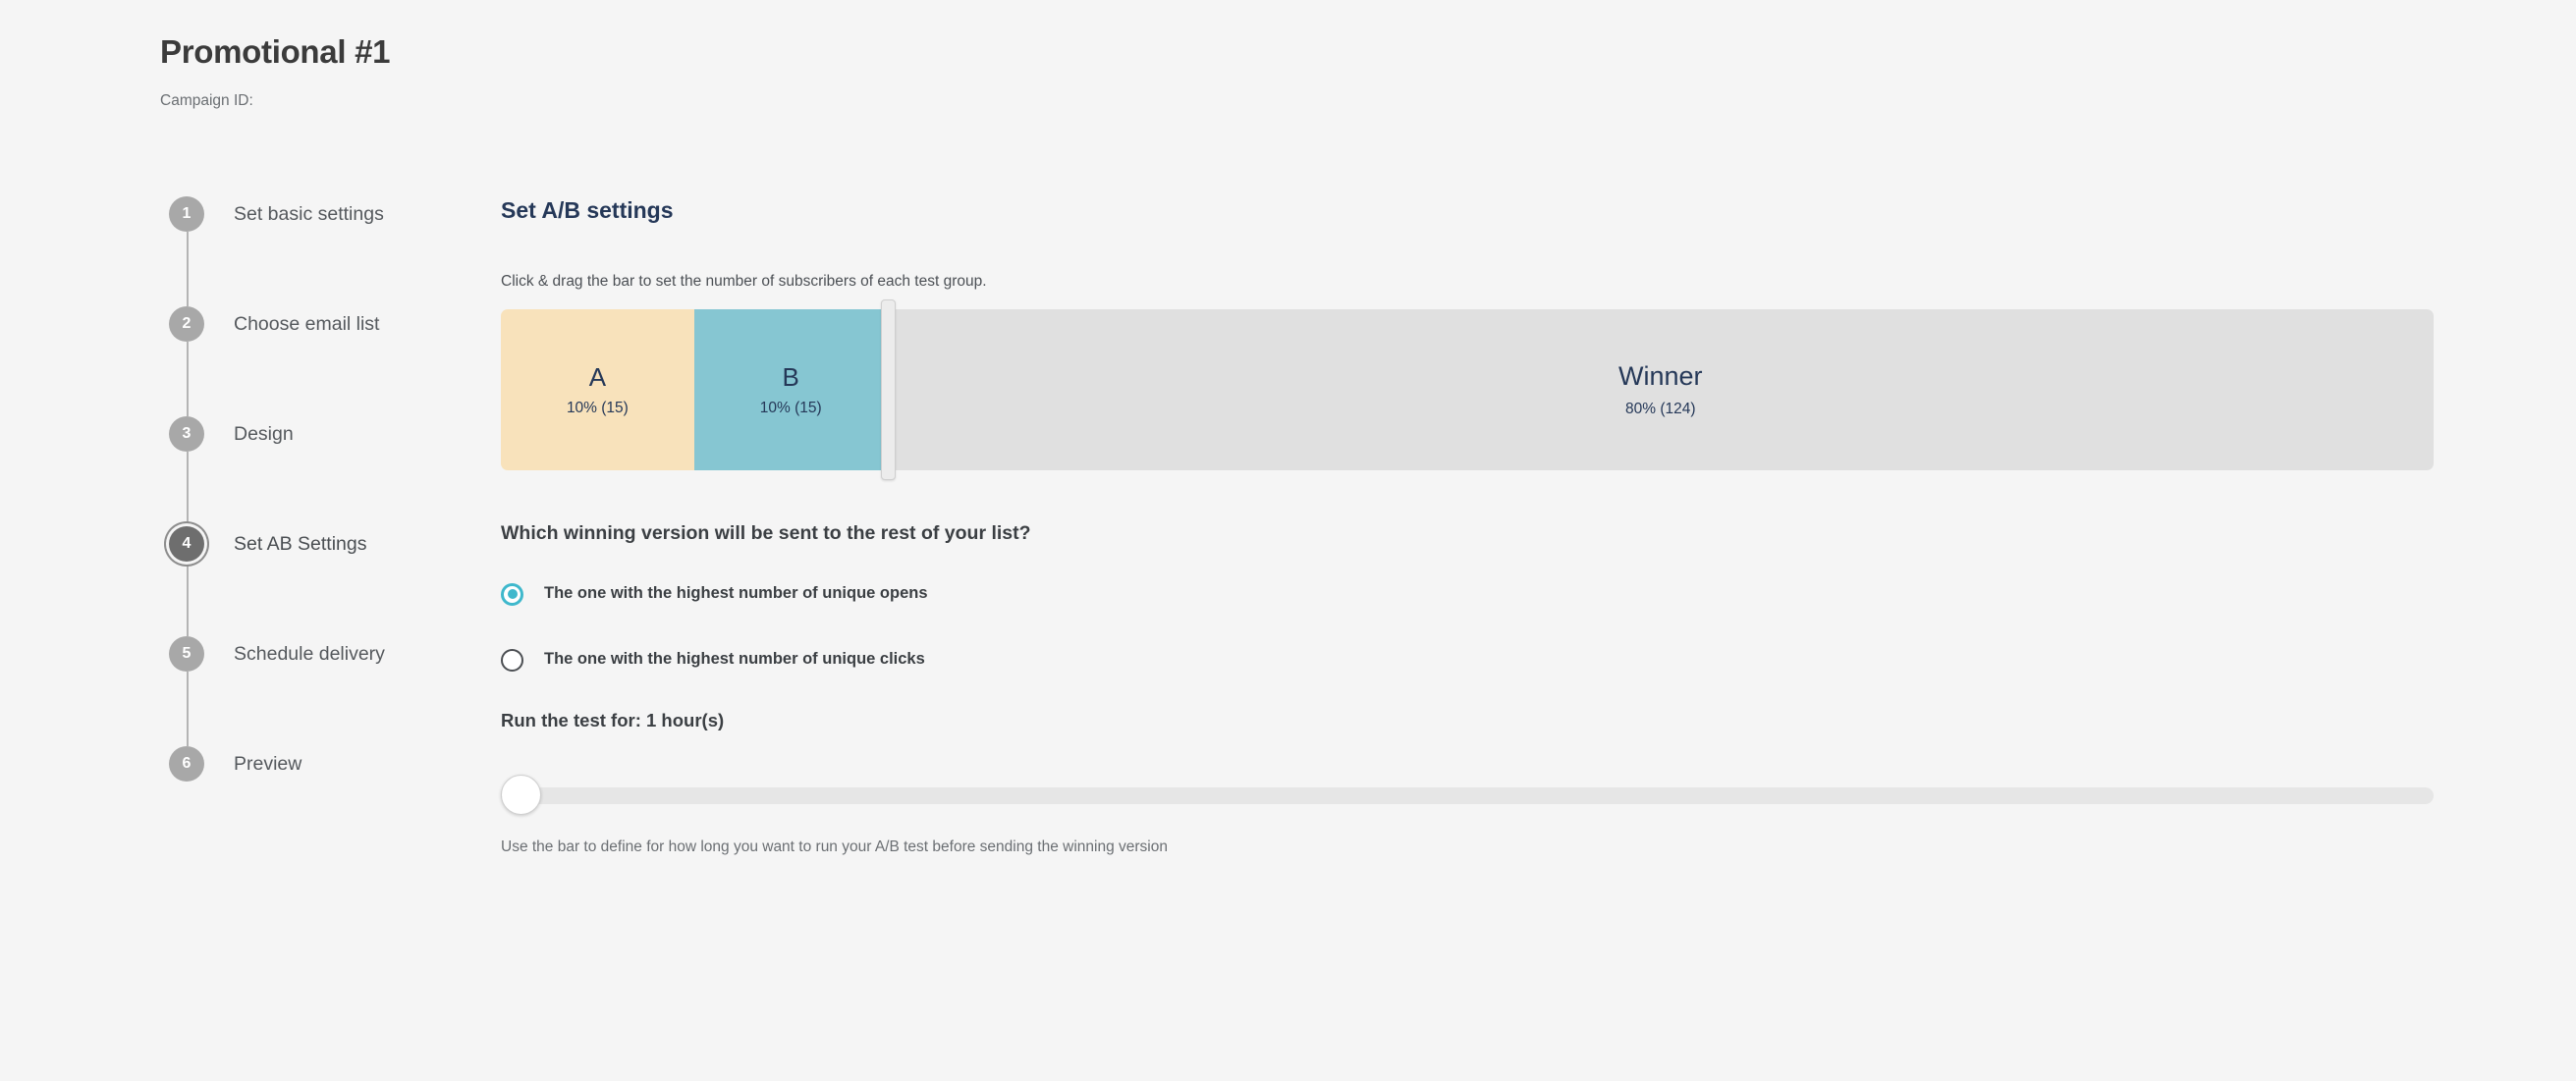 This screenshot has height=1081, width=2576. What do you see at coordinates (597, 376) in the screenshot?
I see `split-segment-a-letter: A` at bounding box center [597, 376].